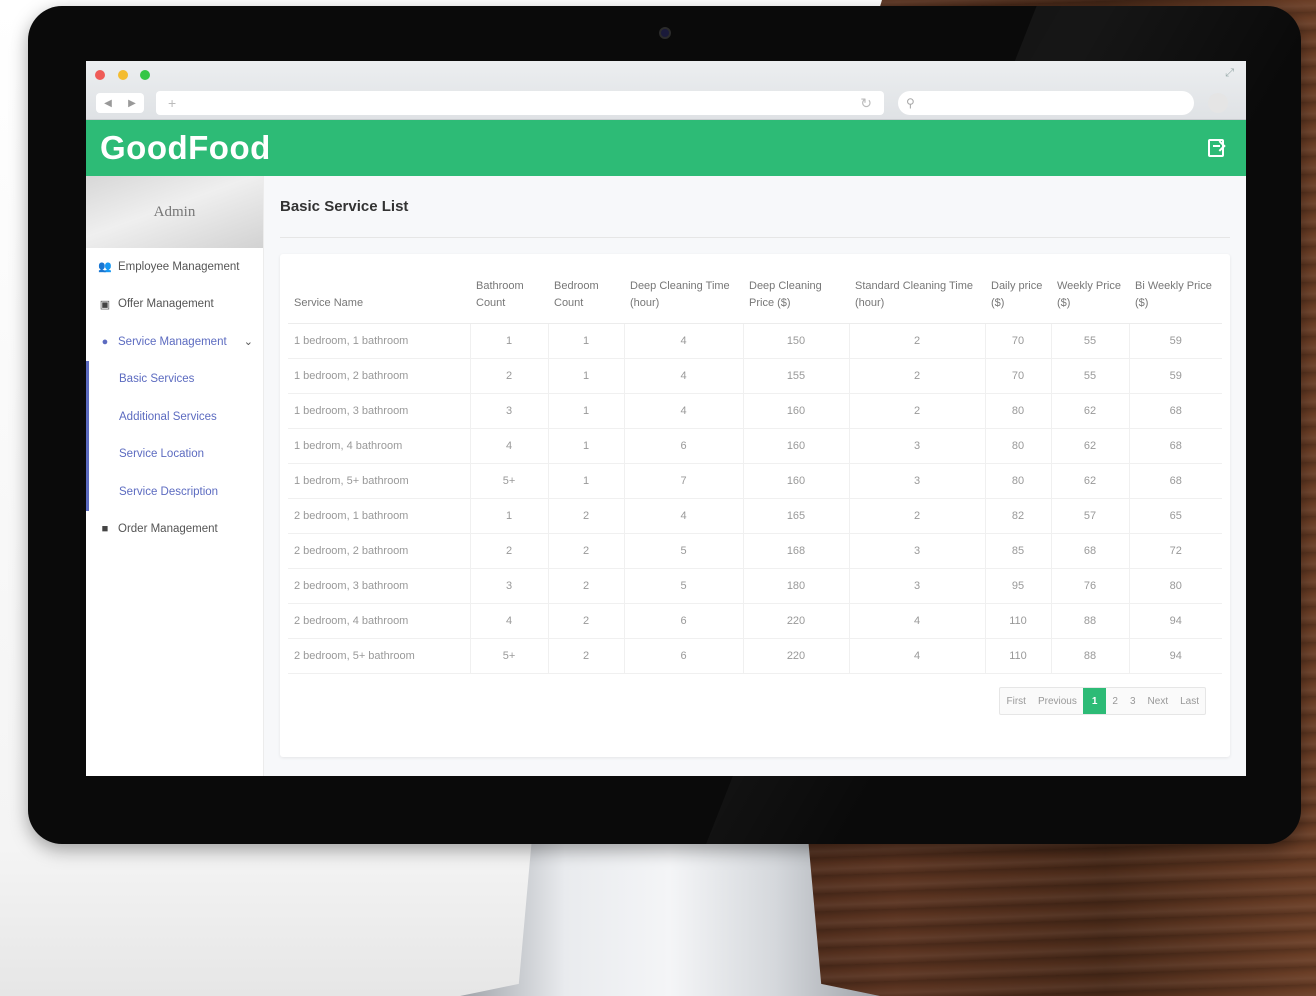  What do you see at coordinates (683, 298) in the screenshot?
I see `column-header: Deep Cleaning Time (hour)` at bounding box center [683, 298].